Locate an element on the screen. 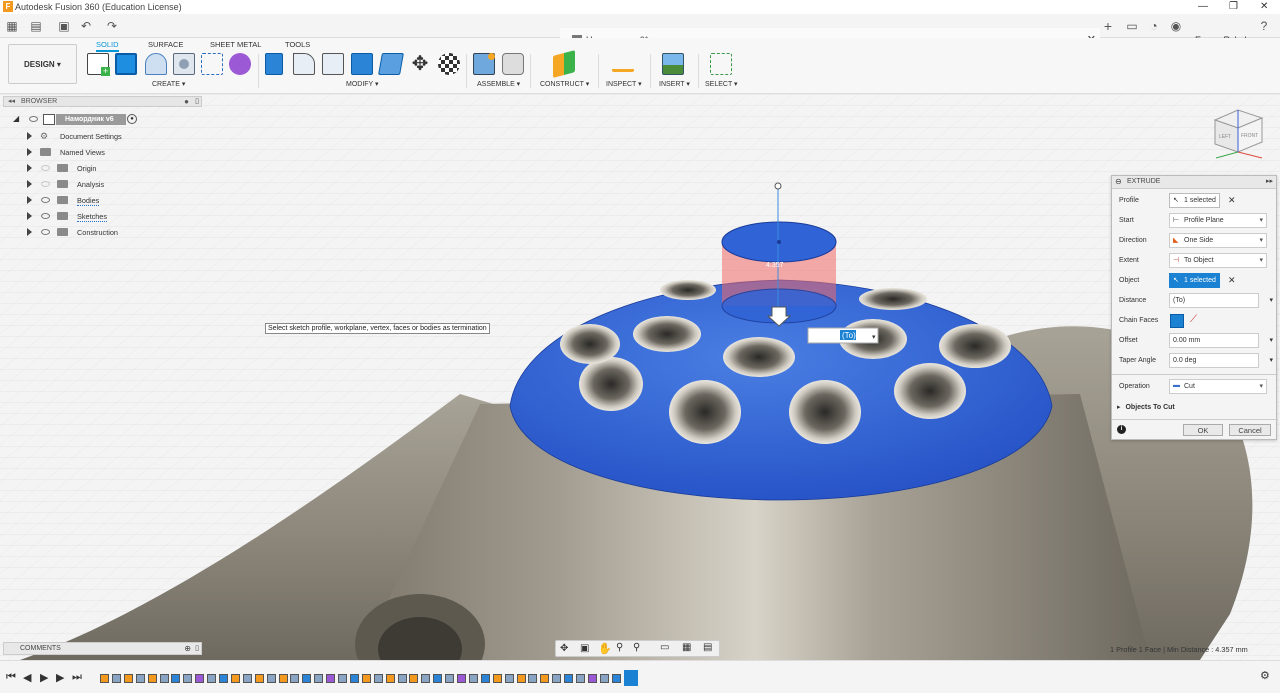 The image size is (1280, 693). restore-icon: ❐ is located at coordinates (1233, 6).